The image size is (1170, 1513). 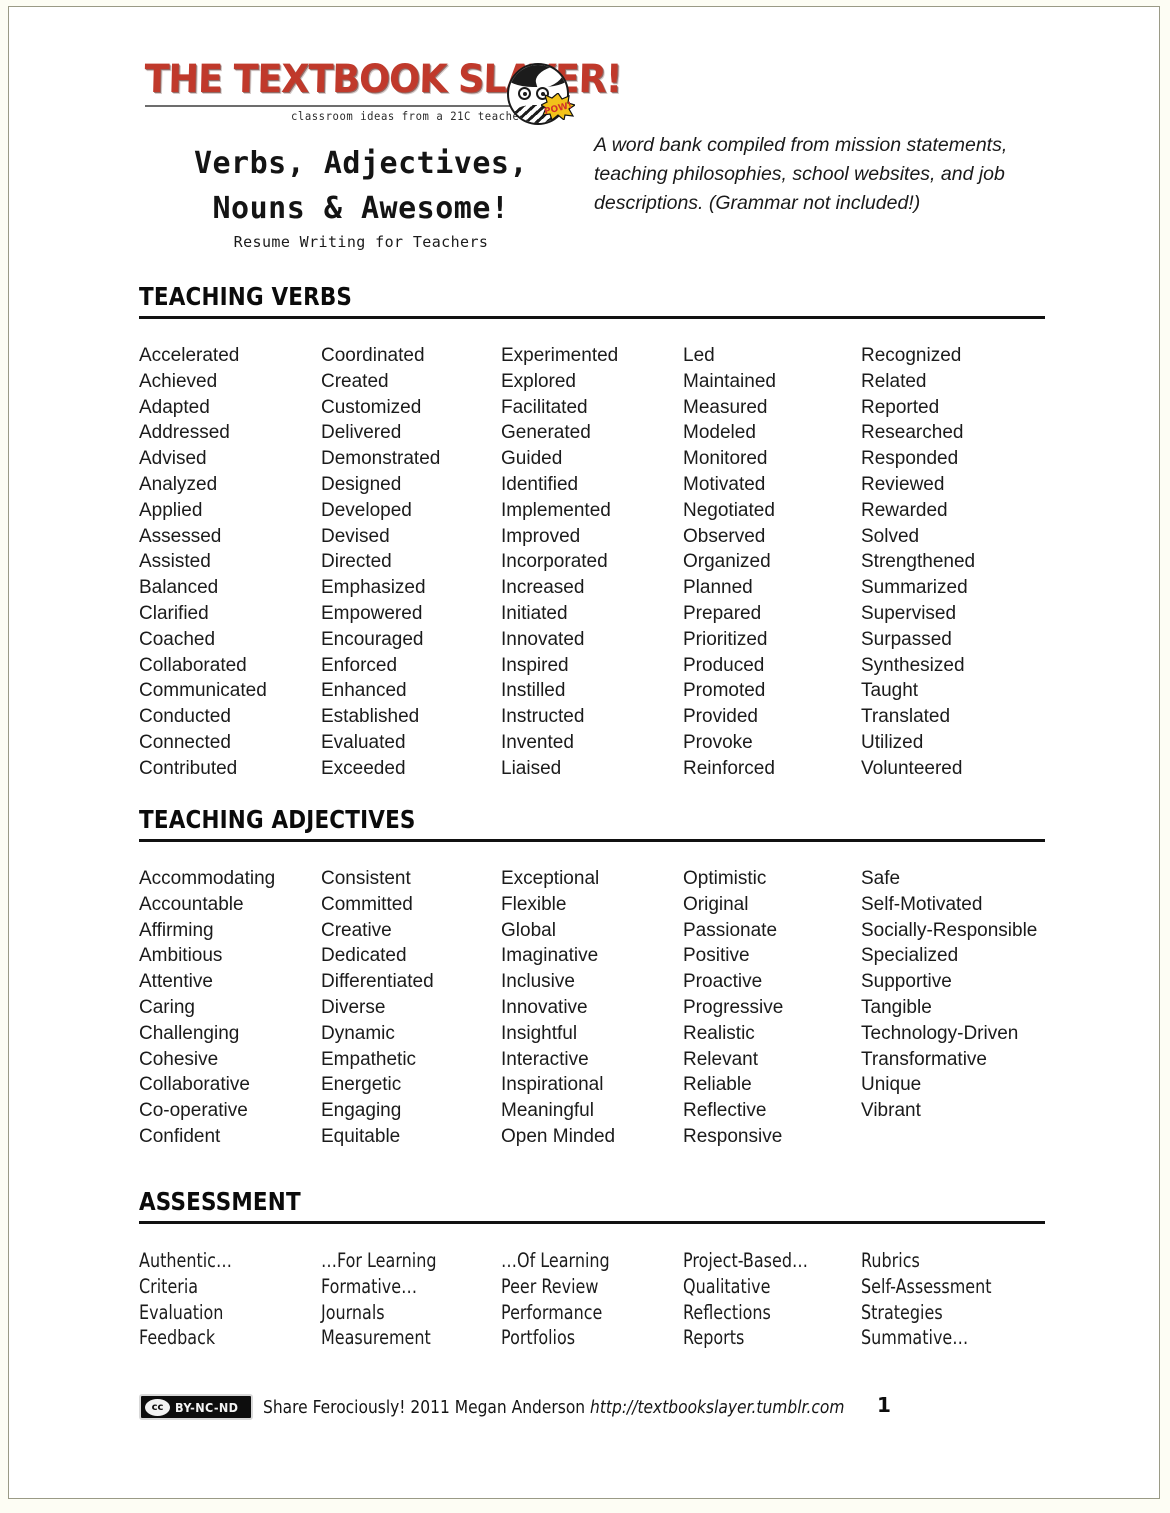 What do you see at coordinates (545, 1059) in the screenshot?
I see `word-item: Interactive` at bounding box center [545, 1059].